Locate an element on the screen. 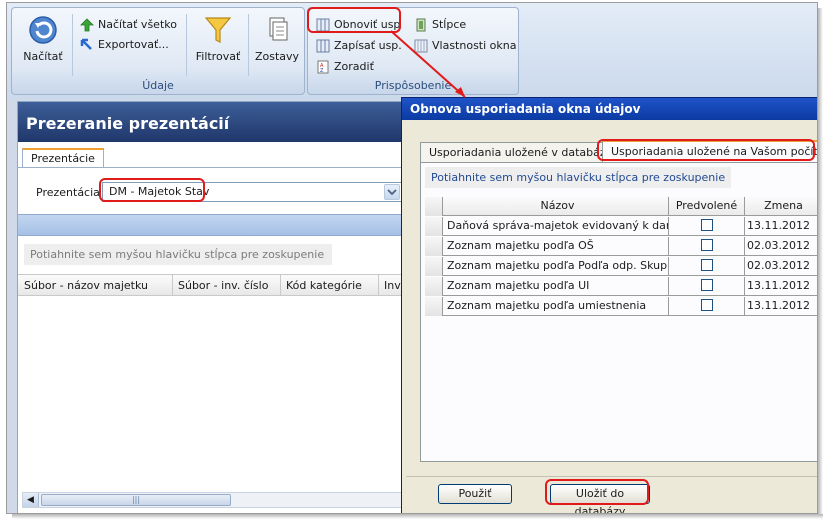 The image size is (827, 522). window-shadow-right is located at coordinates (820, 262).